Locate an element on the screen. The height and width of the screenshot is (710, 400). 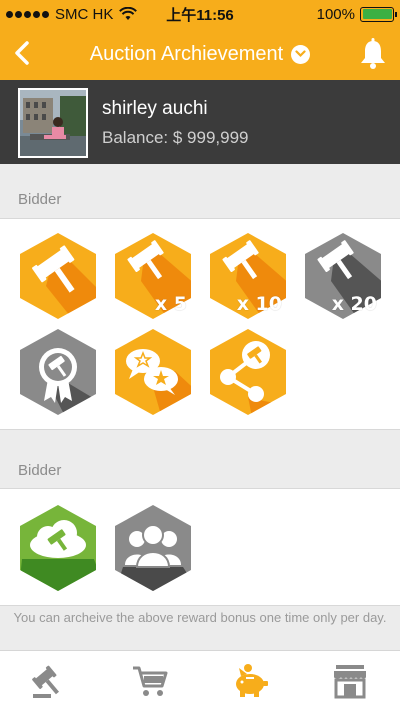
award-ribbon-badge is located at coordinates (58, 372).